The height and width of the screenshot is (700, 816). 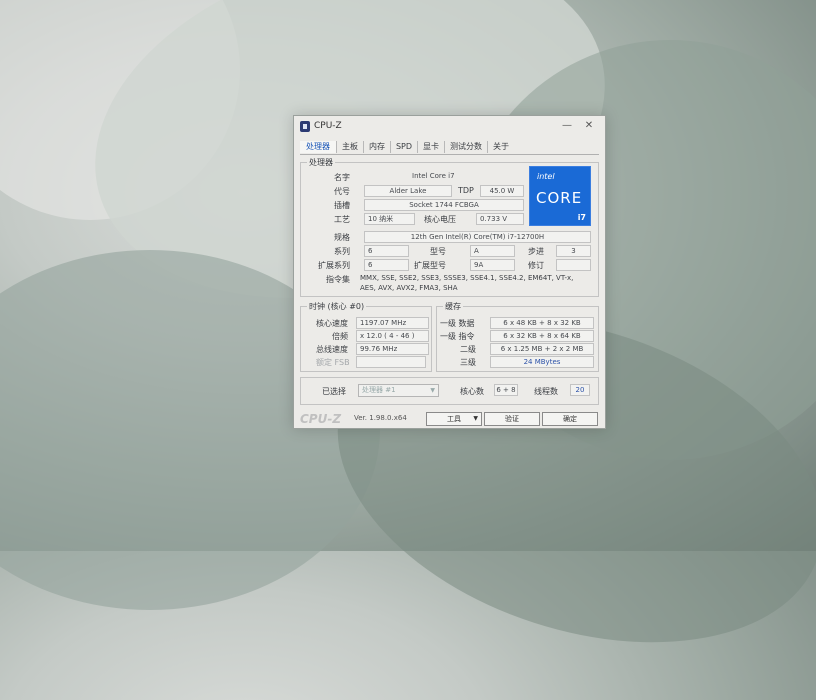 What do you see at coordinates (457, 323) in the screenshot?
I see `l1-data-label: 一级 数据` at bounding box center [457, 323].